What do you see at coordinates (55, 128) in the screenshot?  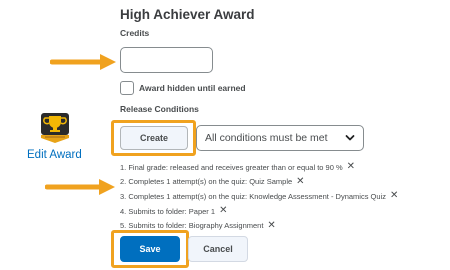 I see `trophy-badge-icon` at bounding box center [55, 128].